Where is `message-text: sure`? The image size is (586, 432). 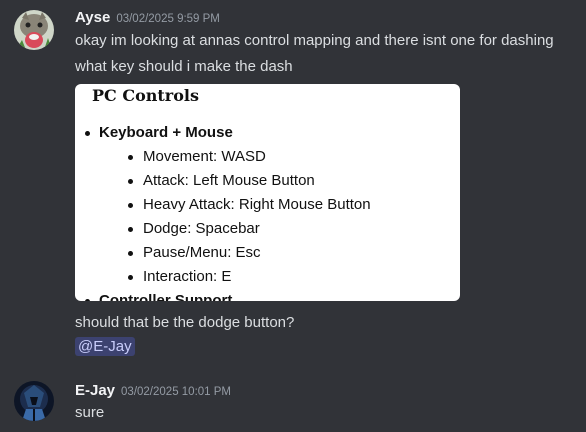
message-text: sure is located at coordinates (90, 412).